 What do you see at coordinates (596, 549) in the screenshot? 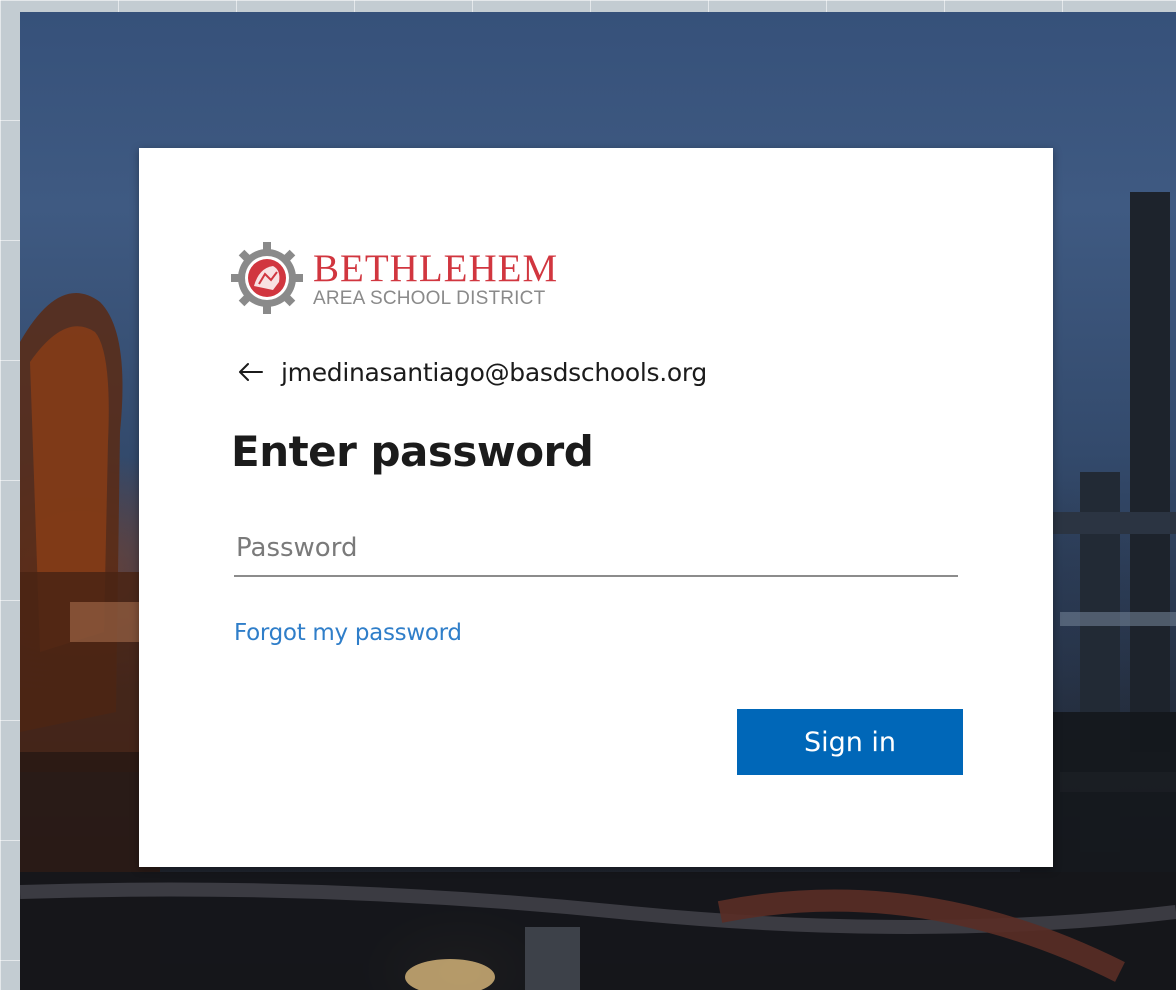
I see `password-input` at bounding box center [596, 549].